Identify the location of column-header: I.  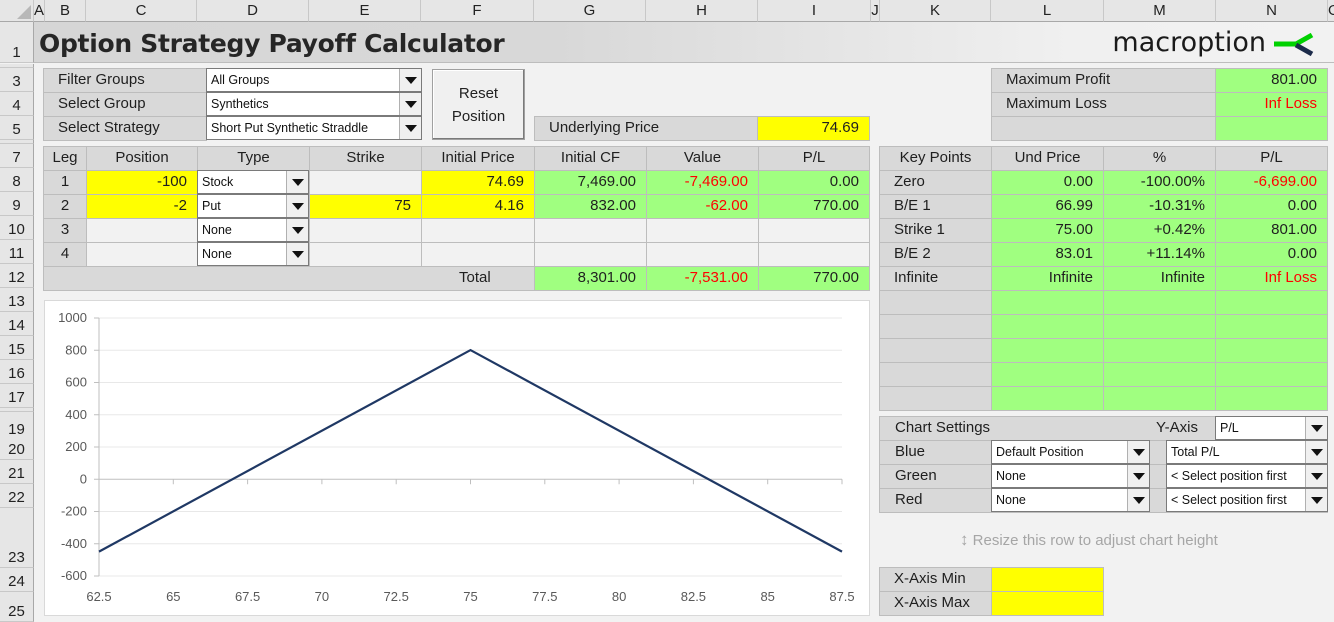
(814, 11).